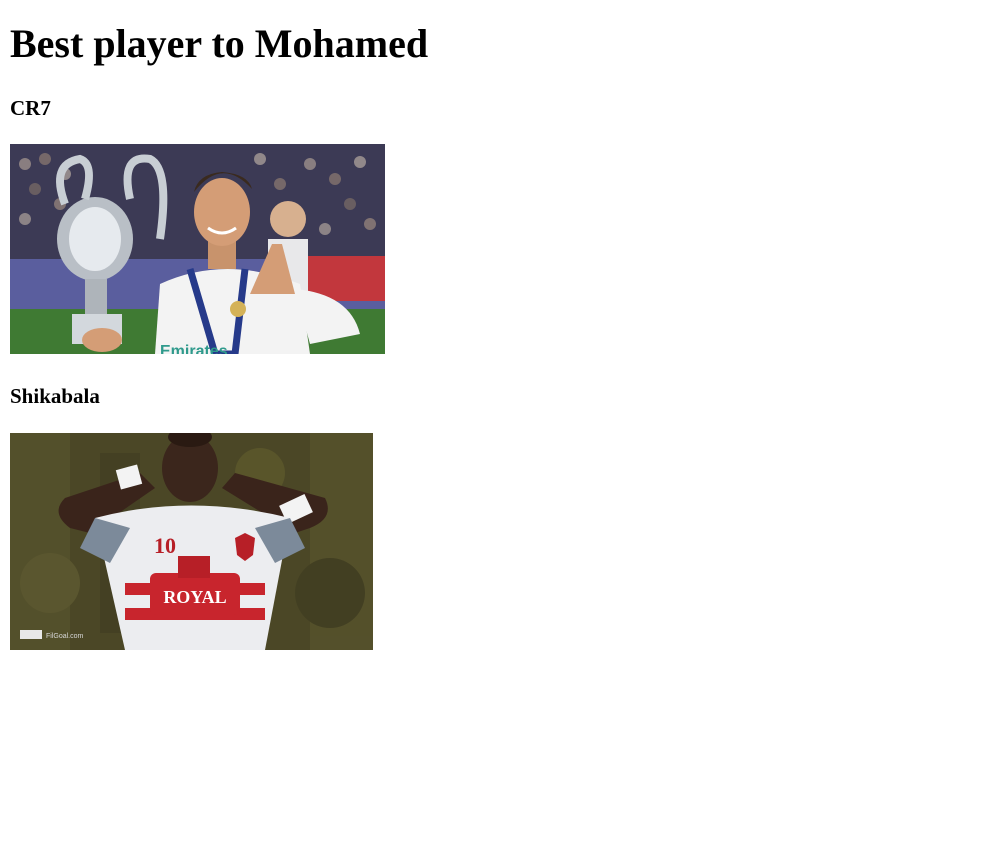 This screenshot has height=846, width=995. Describe the element at coordinates (219, 43) in the screenshot. I see `page-title: Best player to Mohamed` at that location.